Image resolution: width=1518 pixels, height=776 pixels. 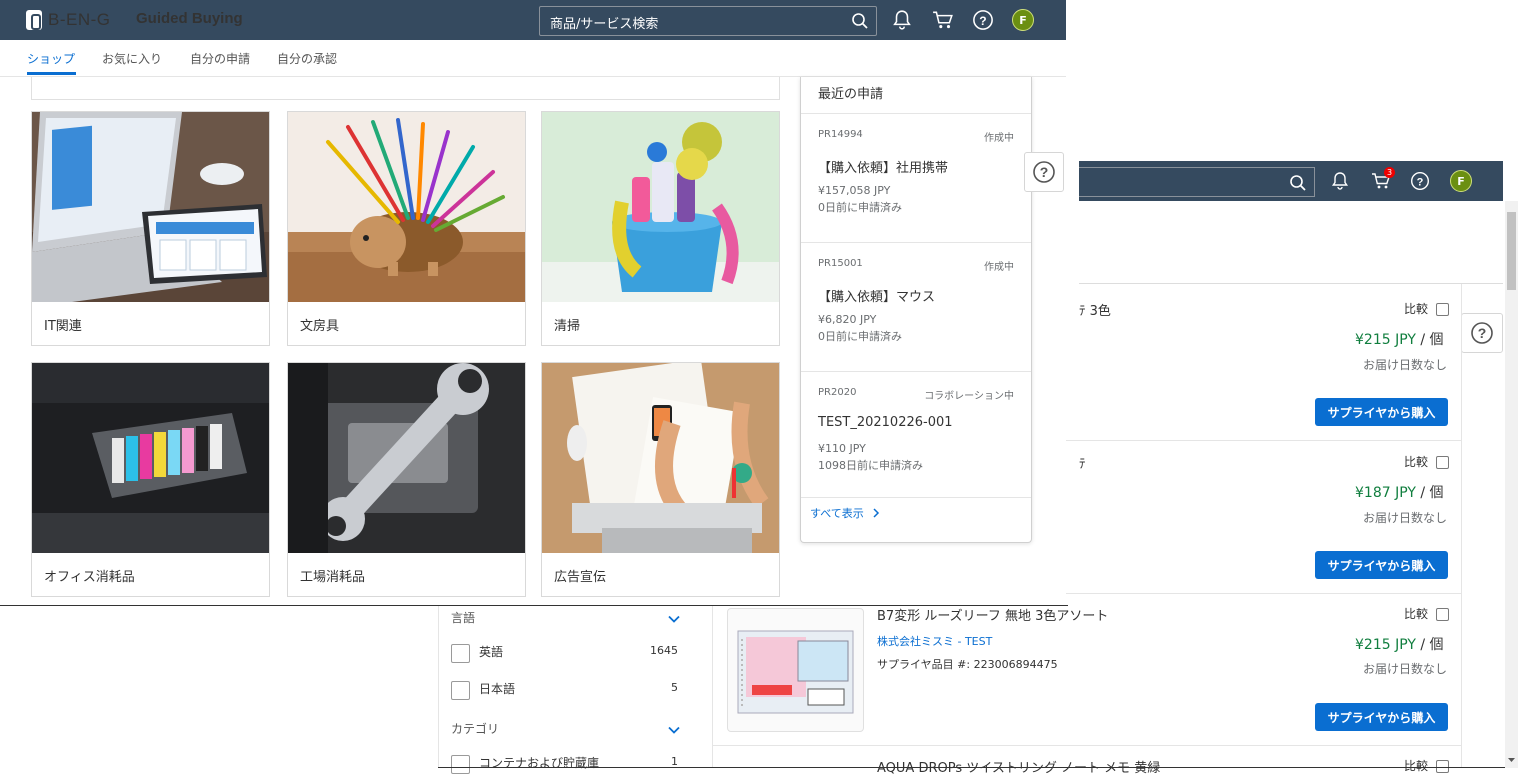 What do you see at coordinates (967, 664) in the screenshot?
I see `supplier-sku: サプライヤ品目 #: 223006894475` at bounding box center [967, 664].